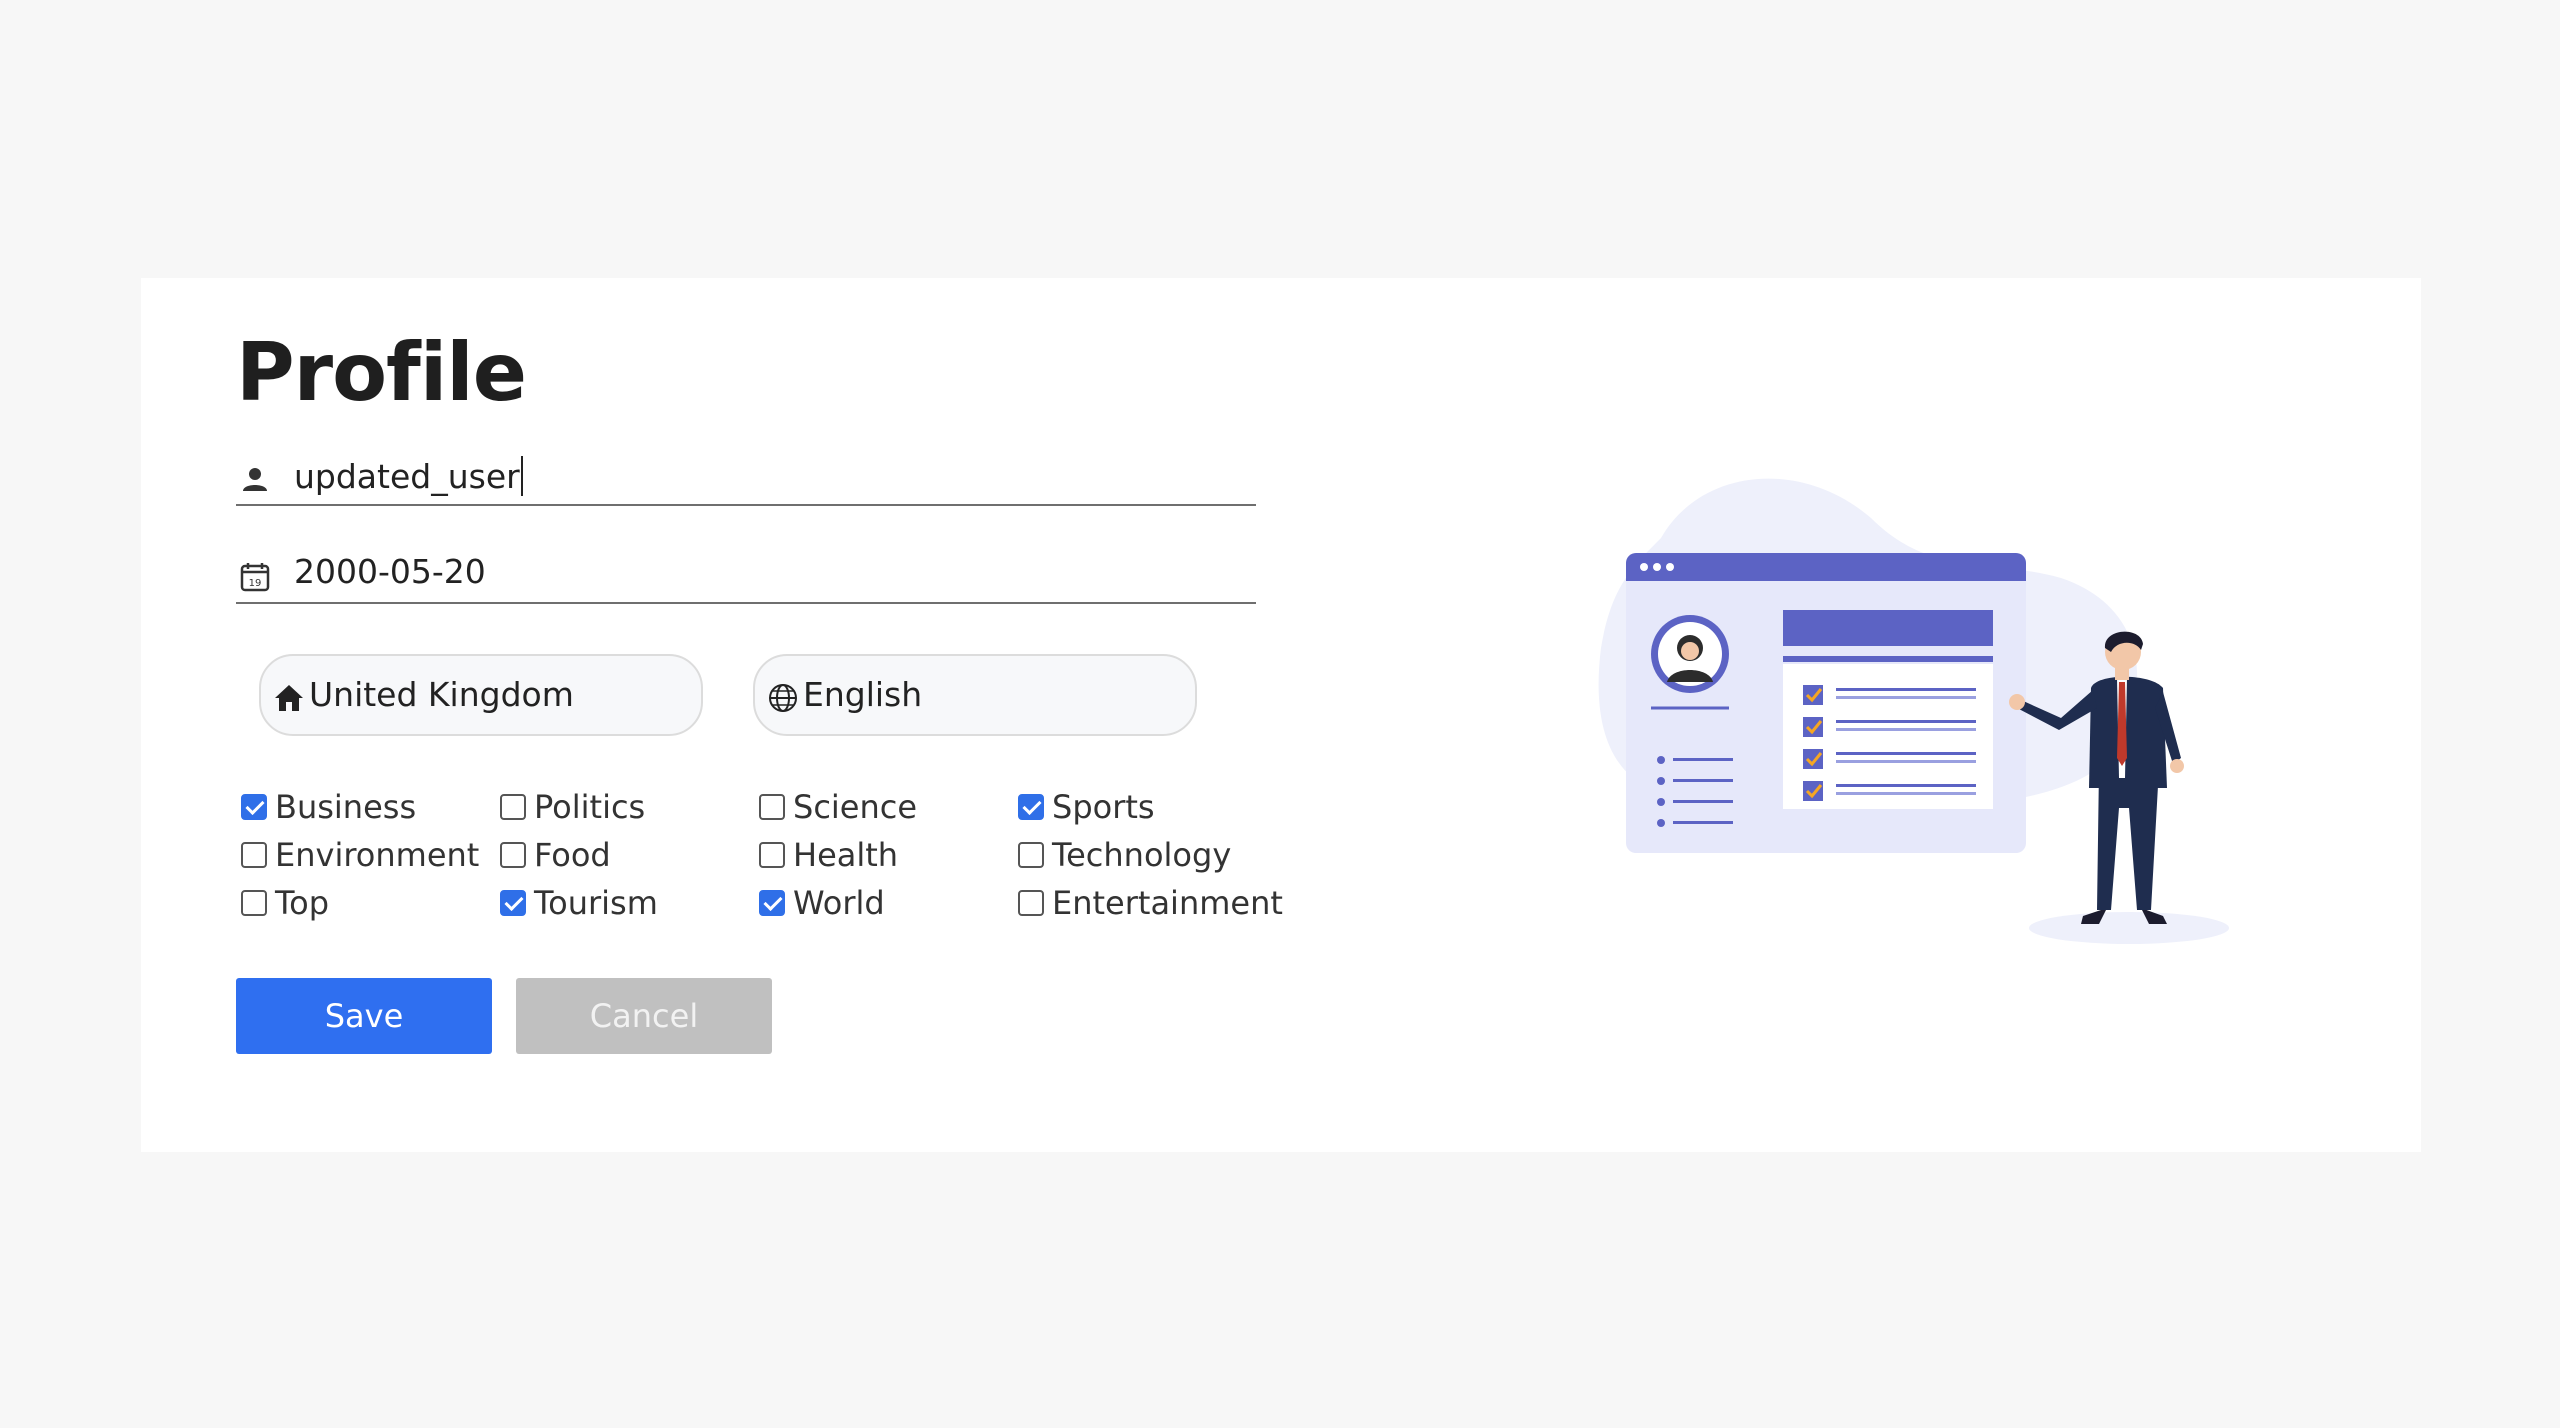 Image resolution: width=2560 pixels, height=1428 pixels. I want to click on username-field: updated_user, so click(746, 478).